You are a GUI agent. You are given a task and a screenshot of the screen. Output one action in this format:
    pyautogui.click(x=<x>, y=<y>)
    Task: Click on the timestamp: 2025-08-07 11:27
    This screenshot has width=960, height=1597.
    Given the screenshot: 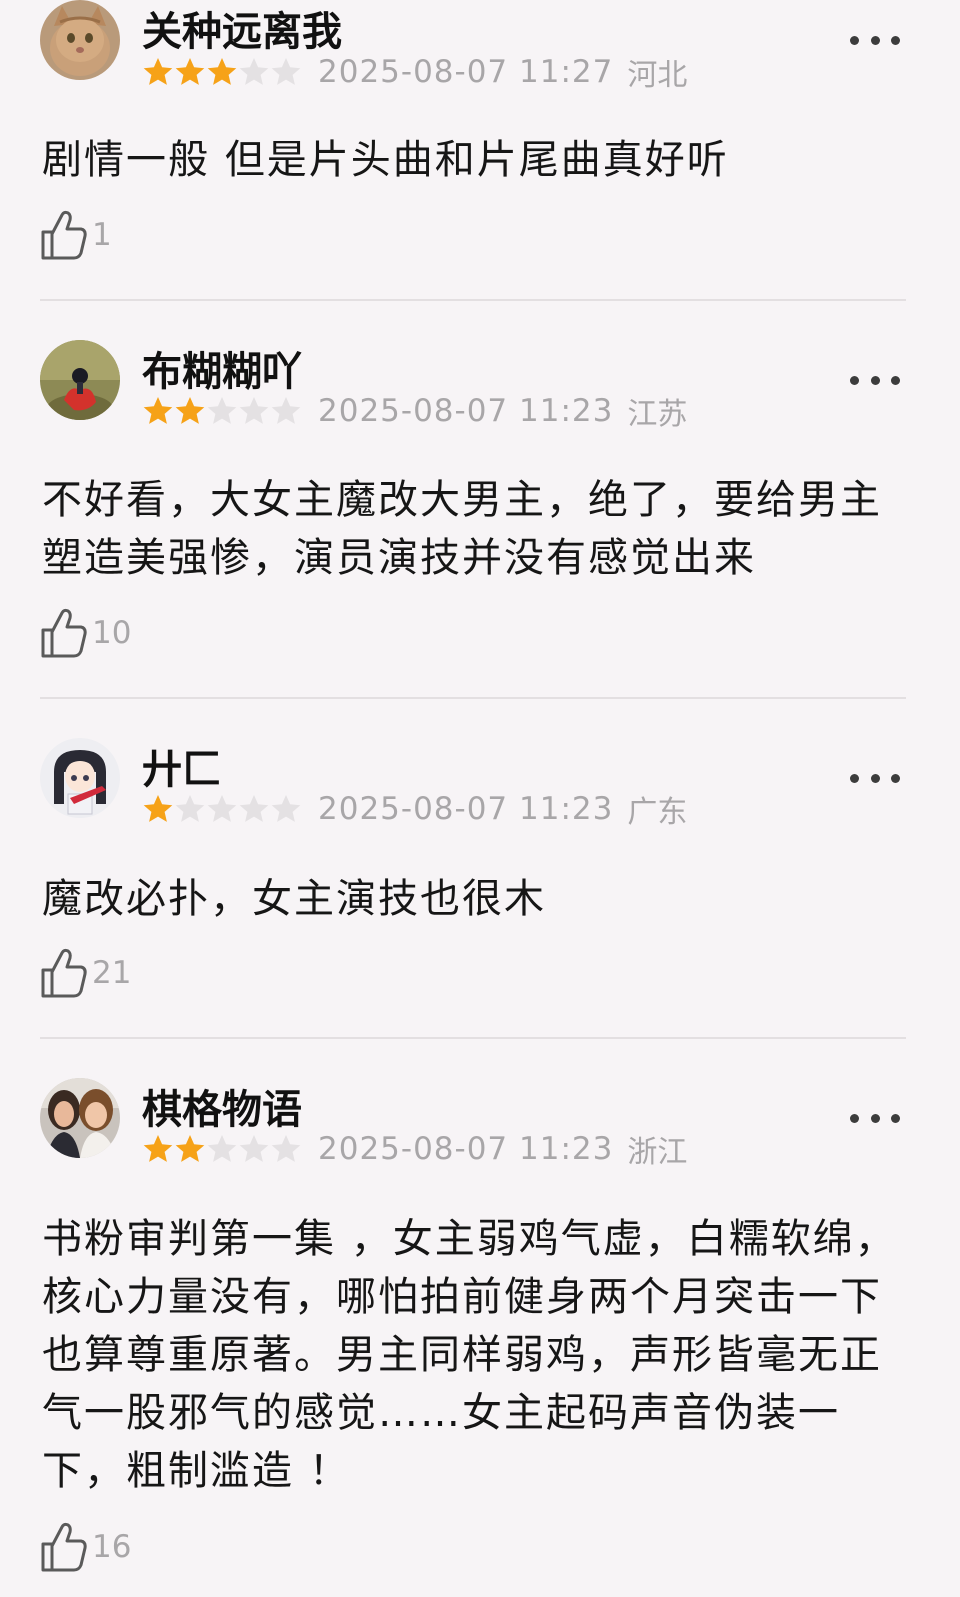 What is the action you would take?
    pyautogui.click(x=466, y=72)
    